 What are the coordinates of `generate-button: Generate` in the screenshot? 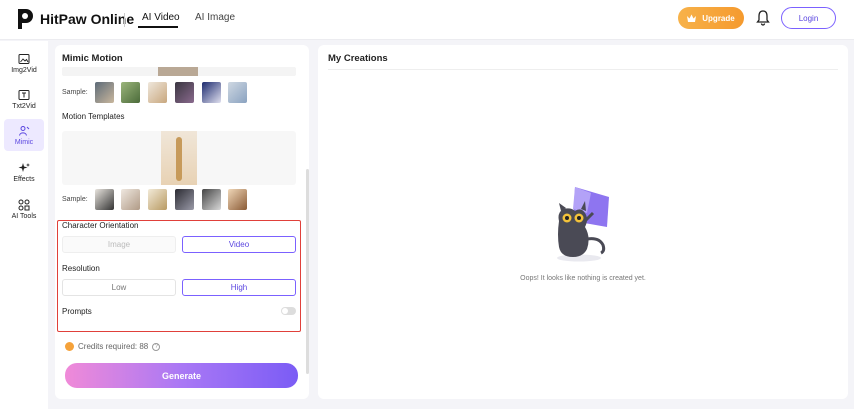 It's located at (181, 375).